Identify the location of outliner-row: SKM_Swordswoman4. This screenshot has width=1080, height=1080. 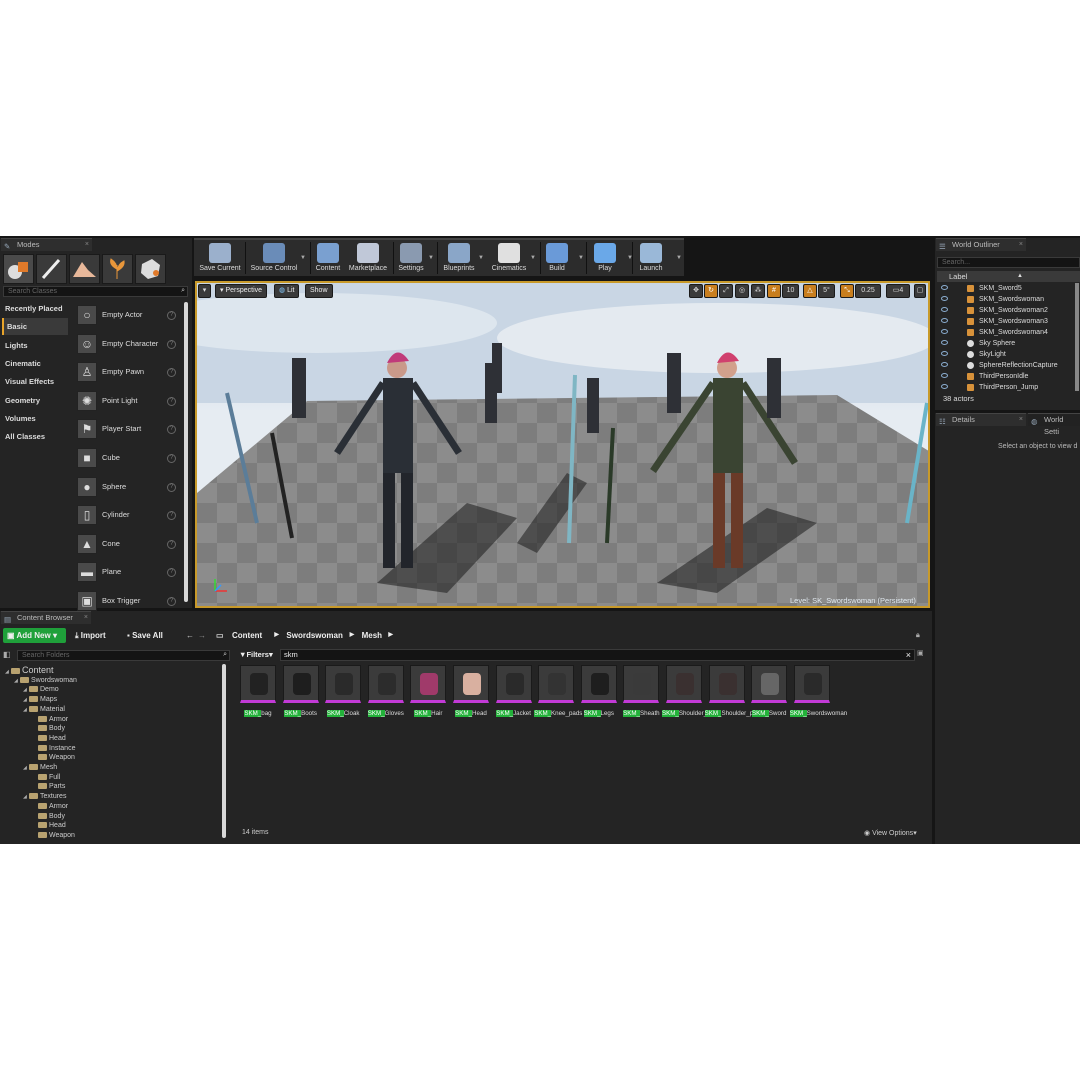
(1008, 332).